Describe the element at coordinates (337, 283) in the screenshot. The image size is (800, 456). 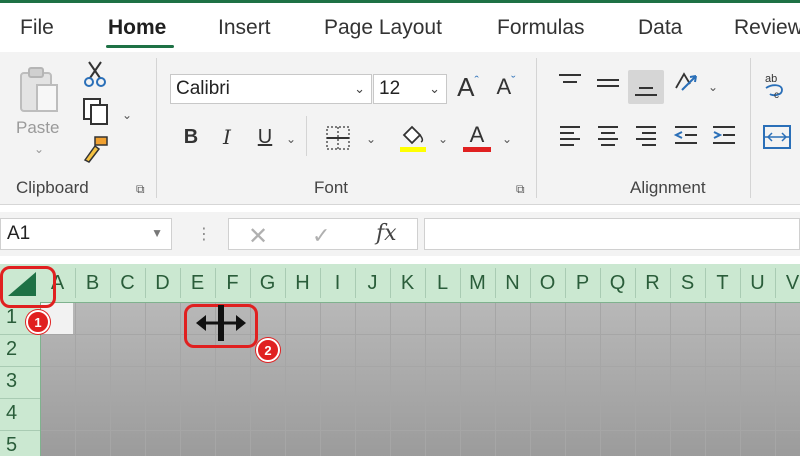
I see `column-header-i: I` at that location.